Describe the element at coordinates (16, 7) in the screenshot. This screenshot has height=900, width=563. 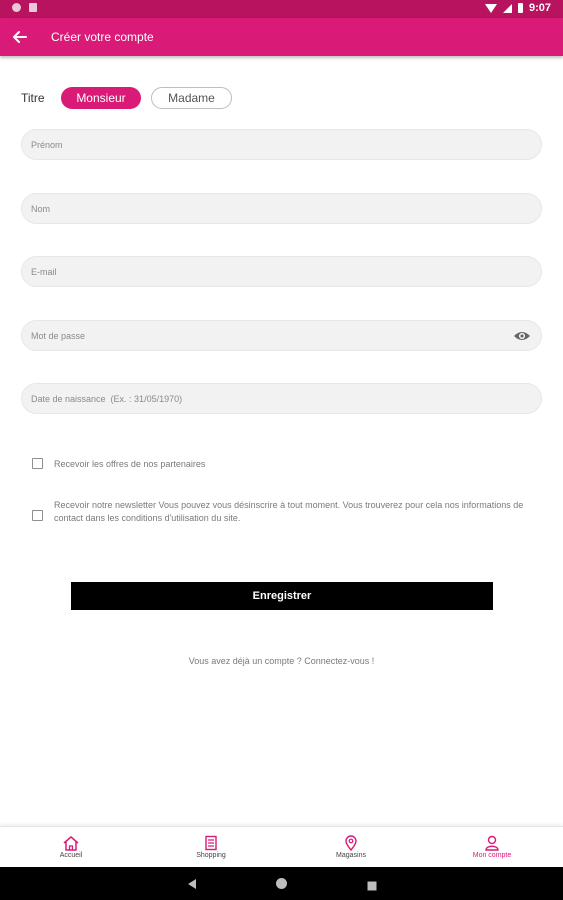
I see `notification-icon` at that location.